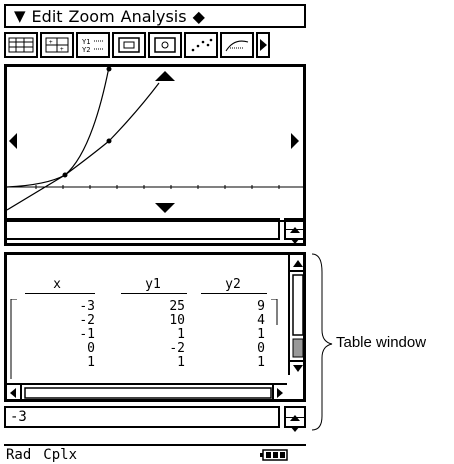  Describe the element at coordinates (280, 393) in the screenshot. I see `scroll-right-icon` at that location.